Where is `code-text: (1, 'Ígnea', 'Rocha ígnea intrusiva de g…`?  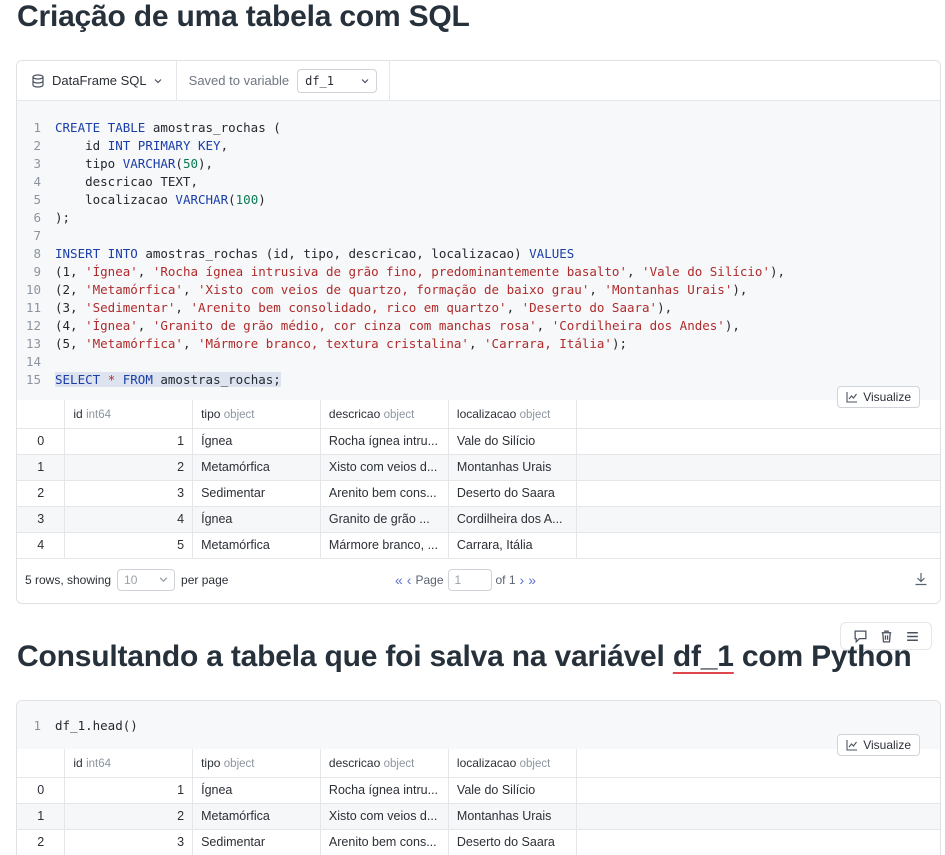 code-text: (1, 'Ígnea', 'Rocha ígnea intrusiva de g… is located at coordinates (420, 271).